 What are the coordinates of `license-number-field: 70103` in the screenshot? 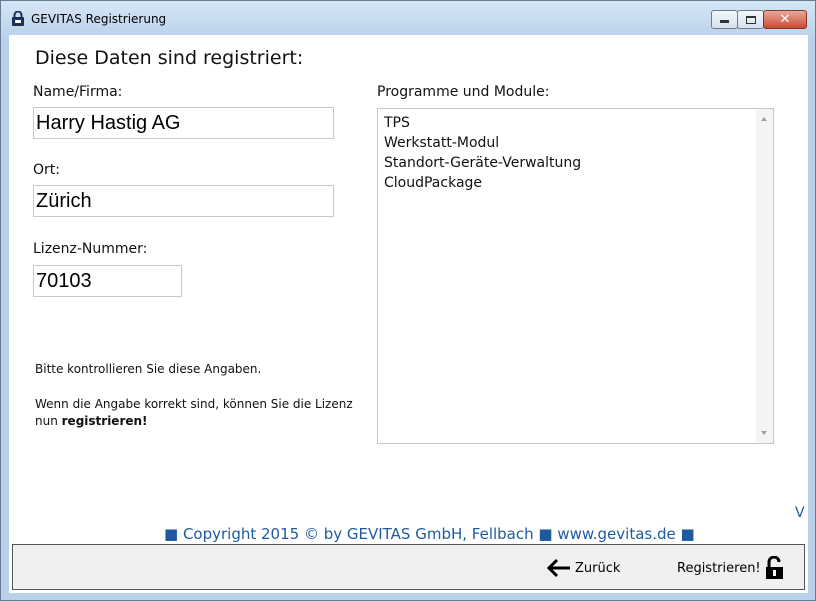 It's located at (107, 281).